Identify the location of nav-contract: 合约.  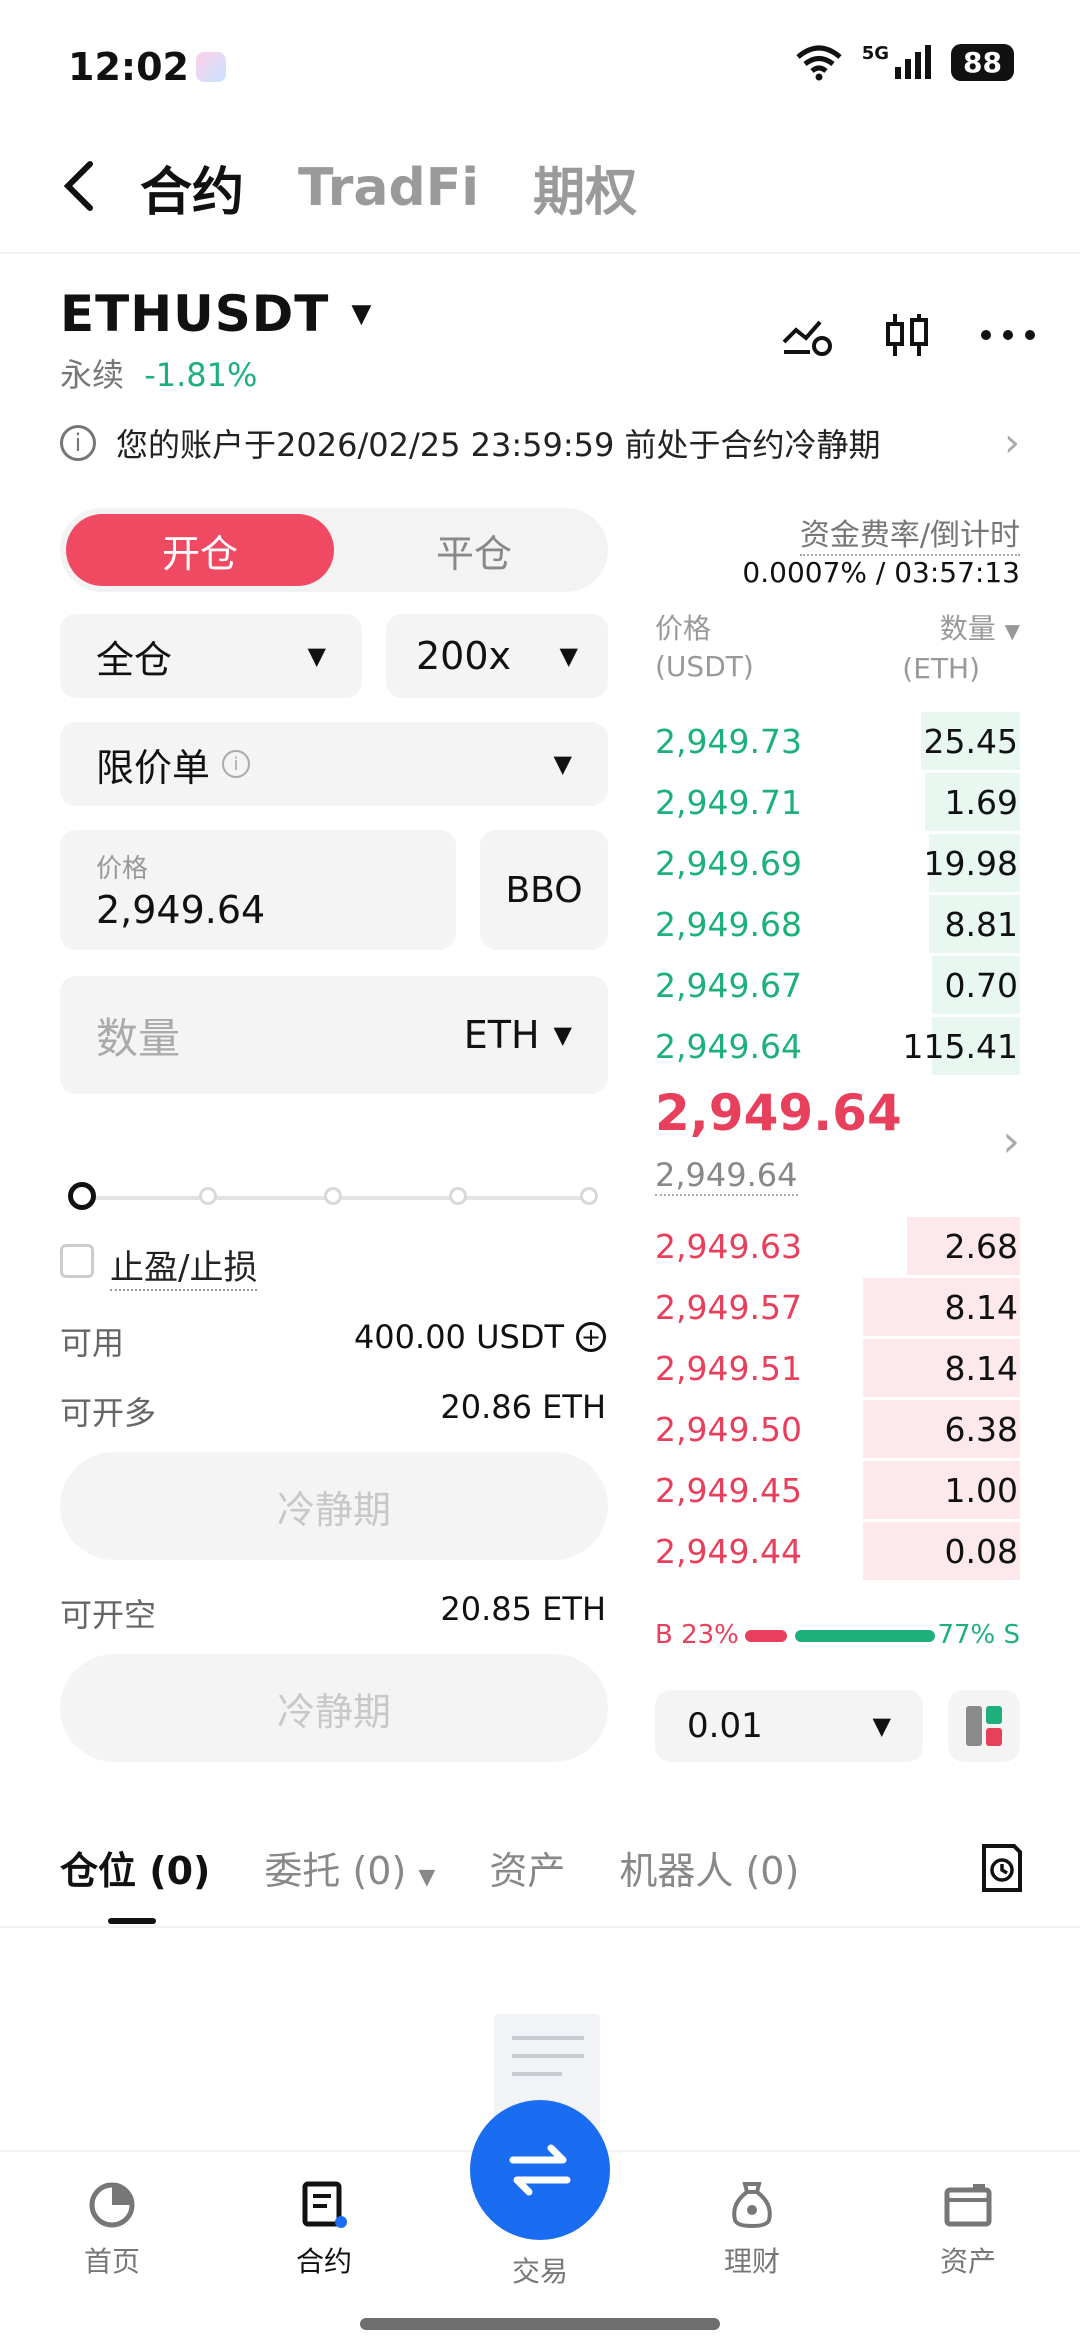
(324, 2230).